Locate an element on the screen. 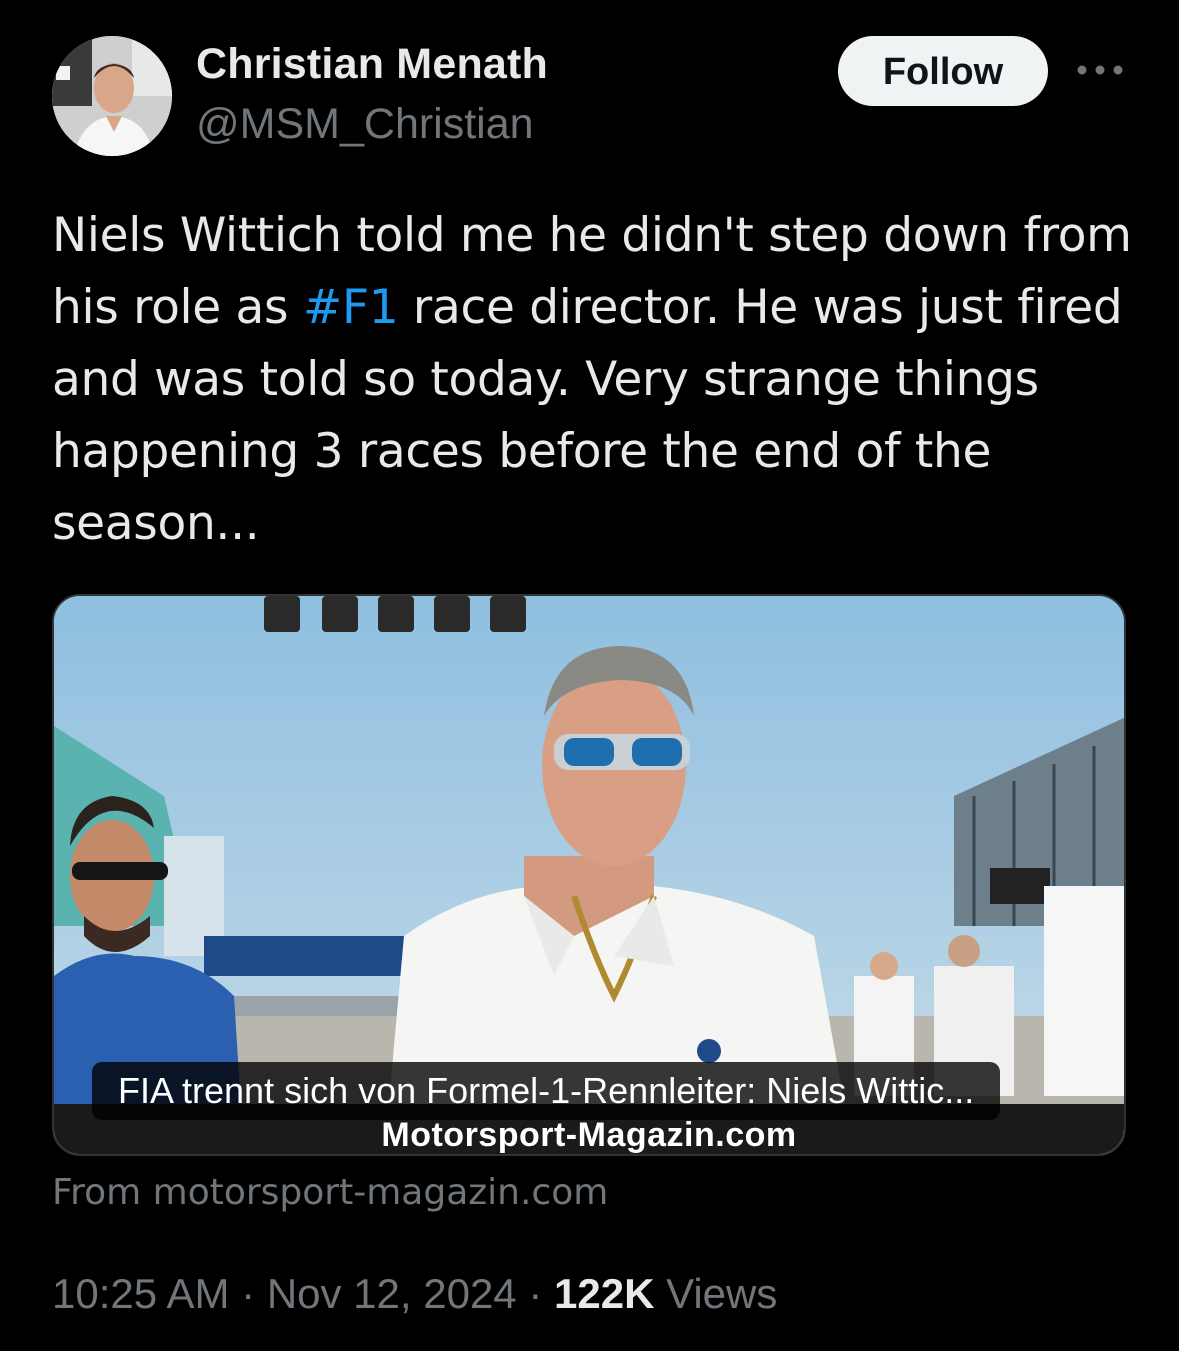 The image size is (1179, 1351). views-count: 122K is located at coordinates (604, 1293).